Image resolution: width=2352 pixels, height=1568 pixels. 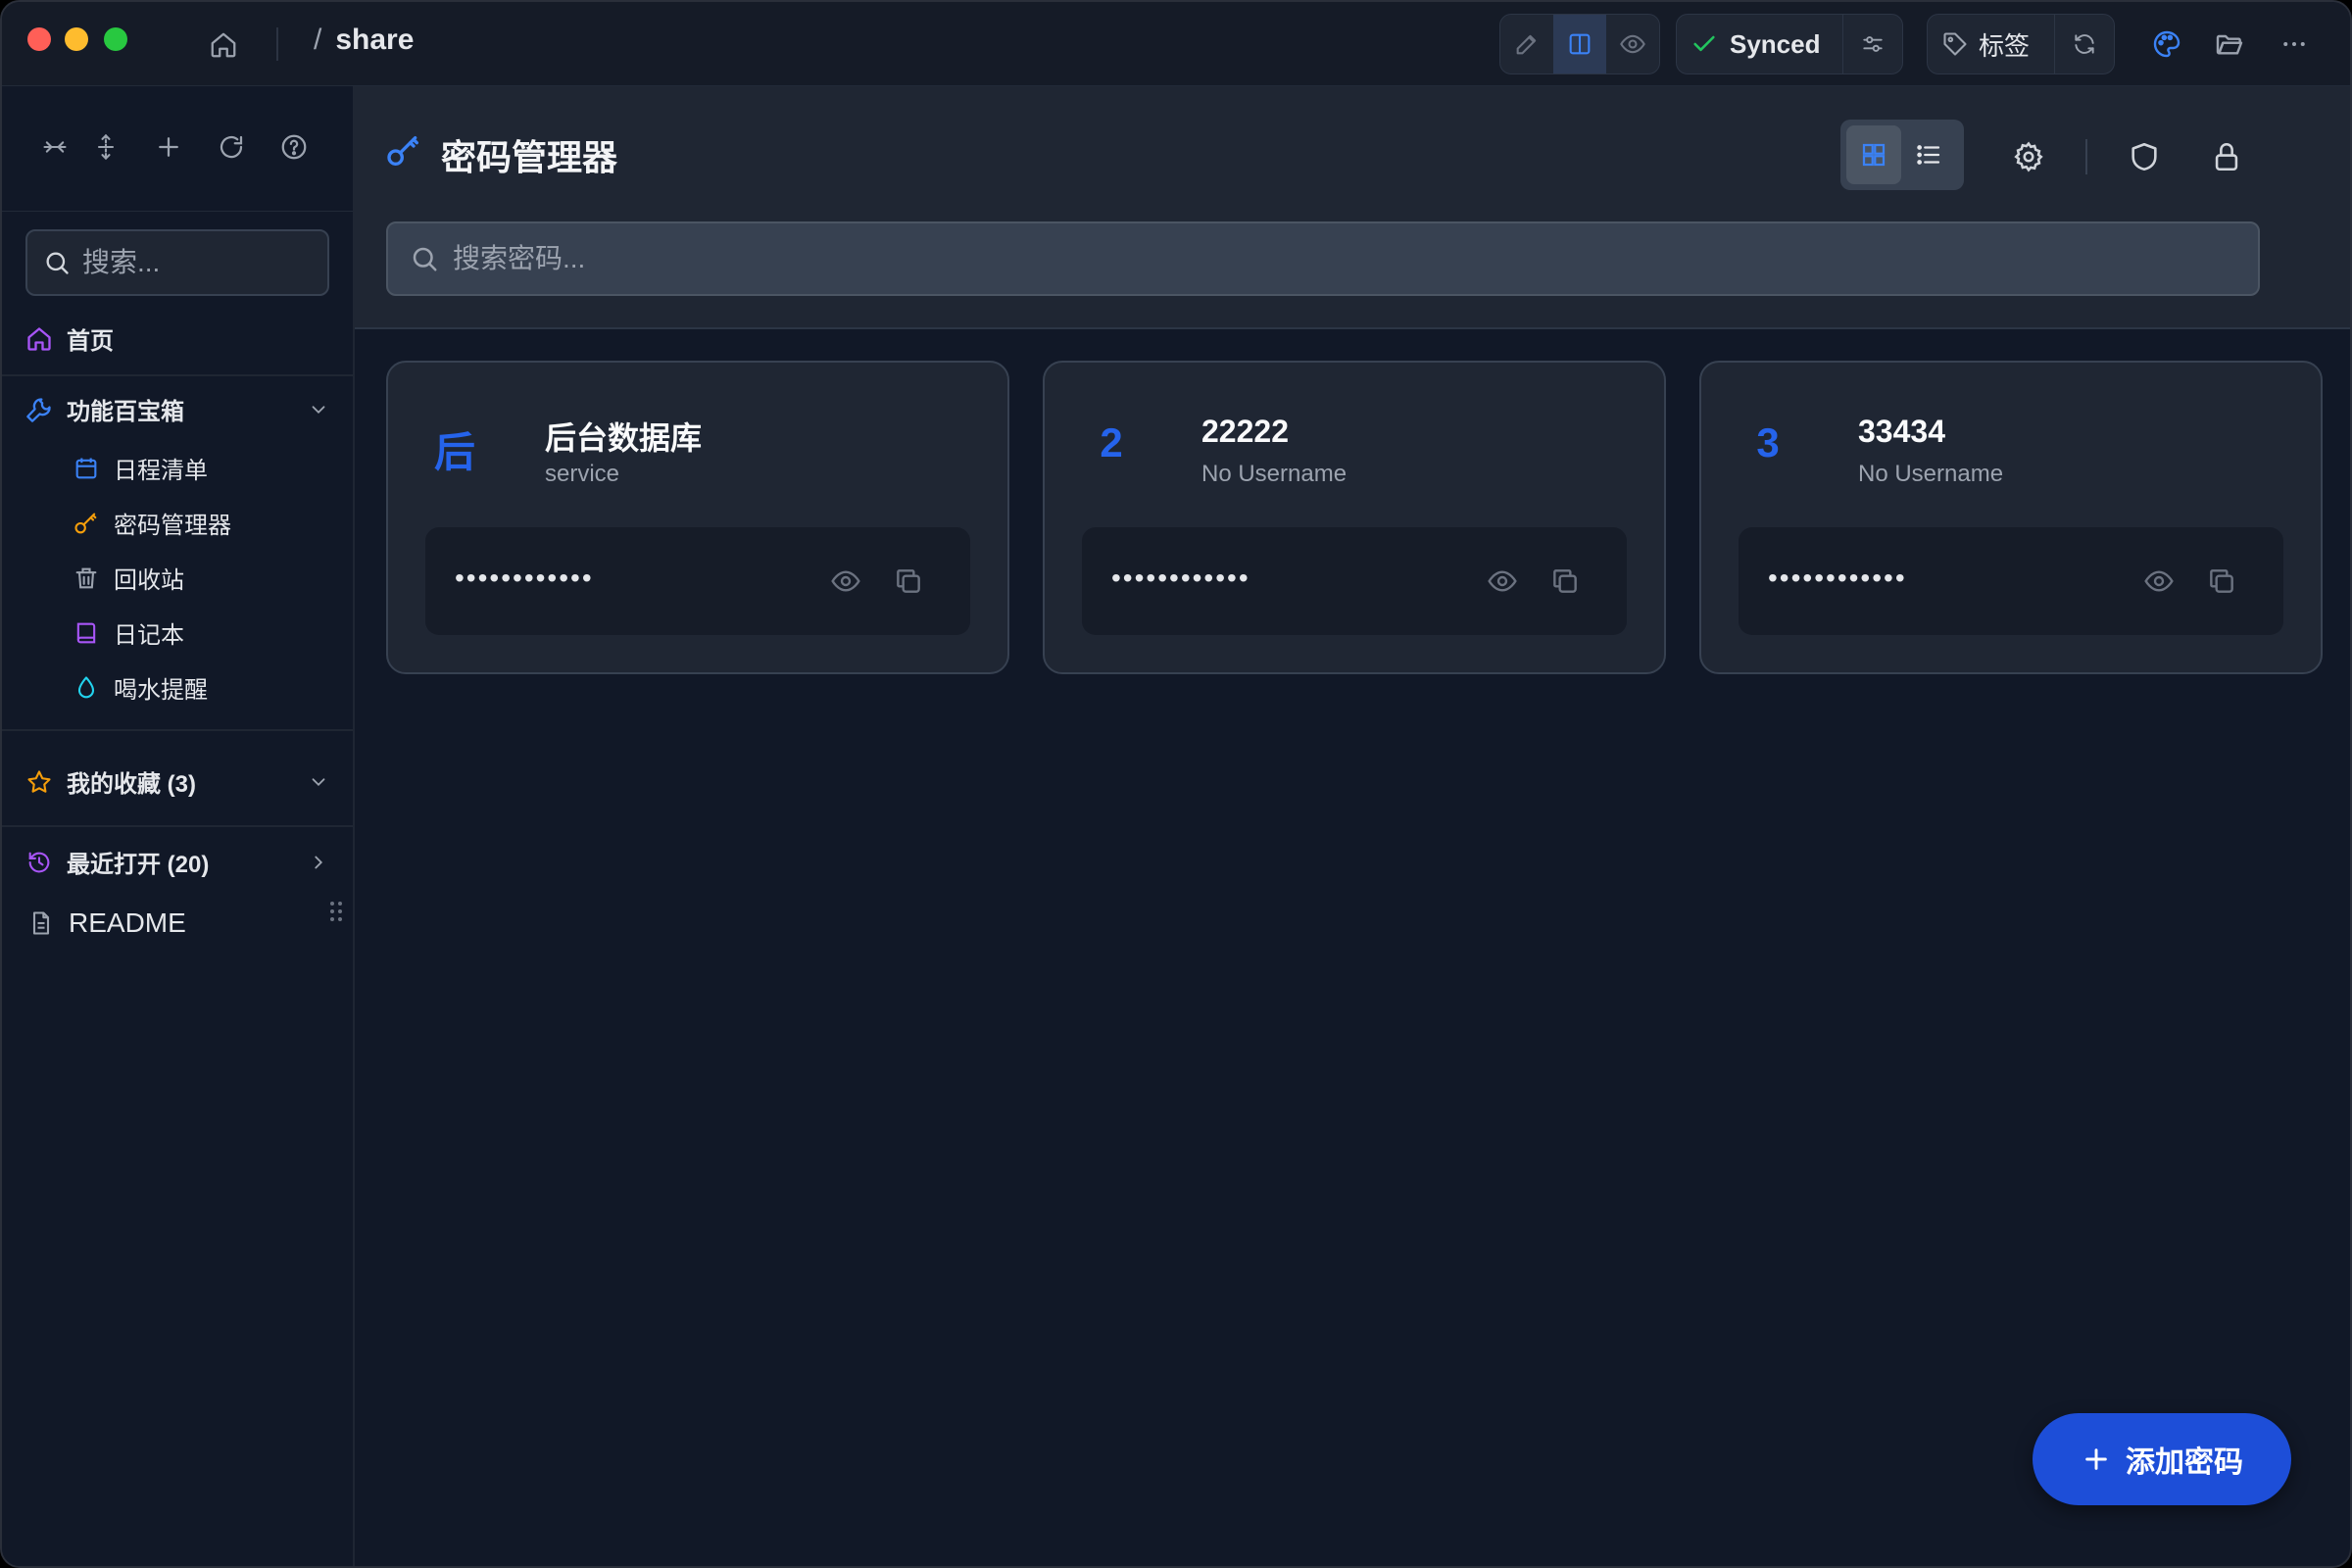 I want to click on grid-view-button, so click(x=1873, y=154).